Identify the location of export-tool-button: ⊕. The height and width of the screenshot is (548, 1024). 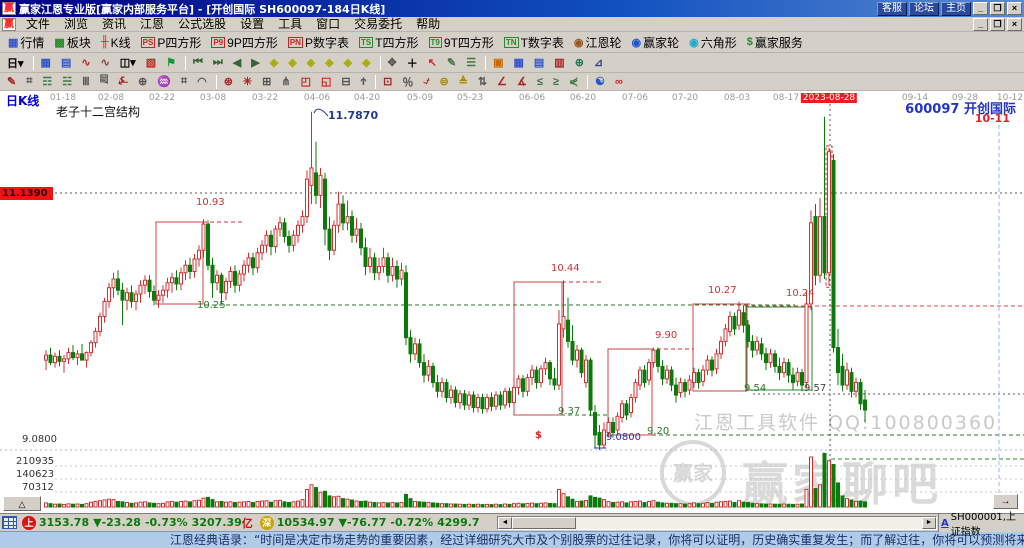
(580, 62).